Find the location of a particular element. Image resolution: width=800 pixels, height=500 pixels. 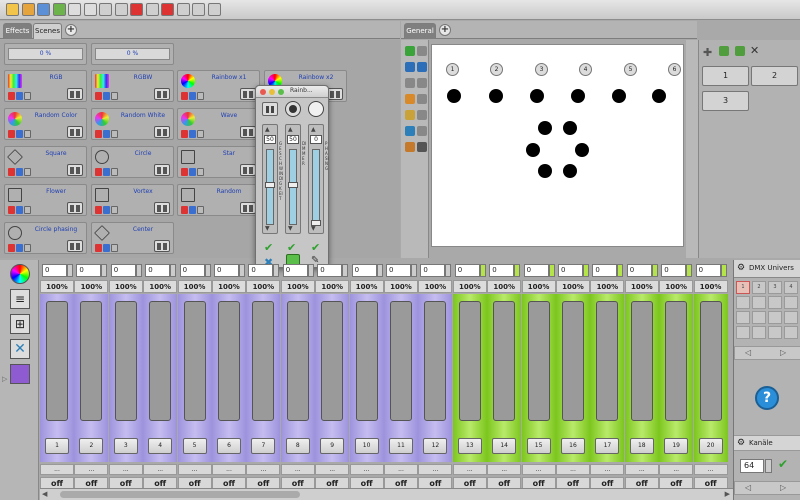

fader-handle: 15 is located at coordinates (538, 446).